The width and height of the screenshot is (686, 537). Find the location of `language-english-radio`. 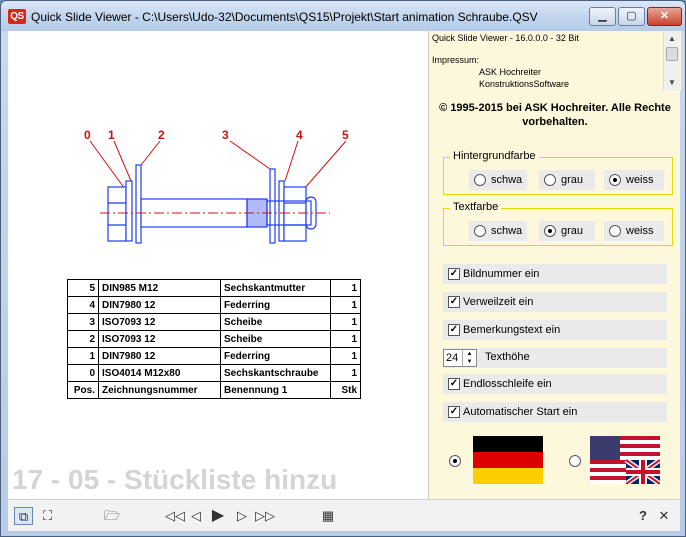

language-english-radio is located at coordinates (575, 461).